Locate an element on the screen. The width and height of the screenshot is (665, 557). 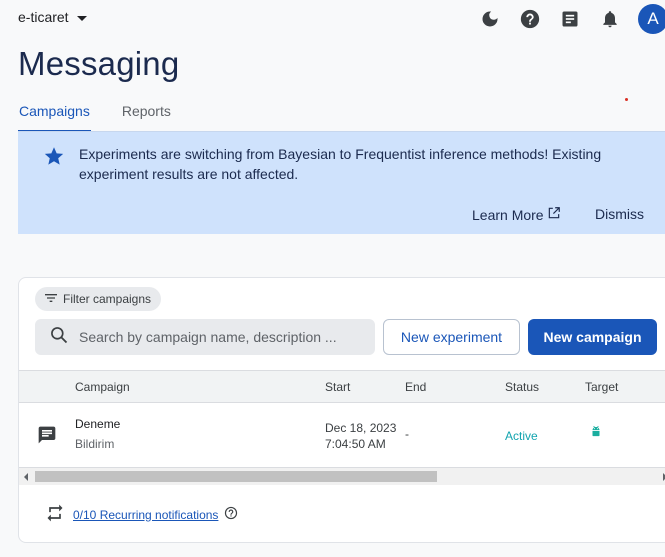
horizontal-scrollbar is located at coordinates (342, 476).